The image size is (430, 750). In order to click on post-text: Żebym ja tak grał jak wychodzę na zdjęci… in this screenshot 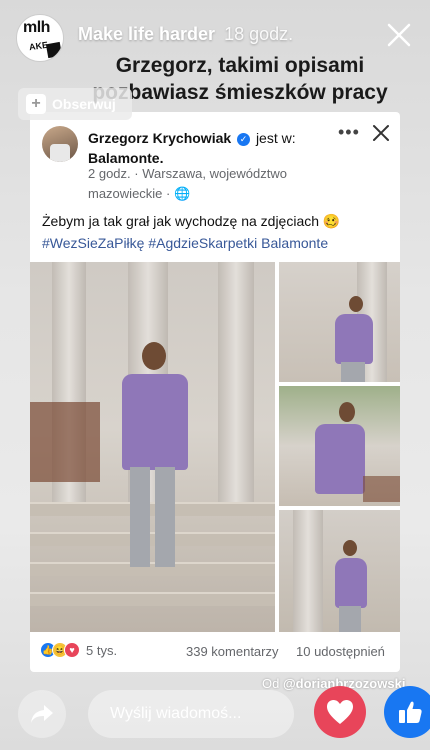, I will do `click(217, 232)`.